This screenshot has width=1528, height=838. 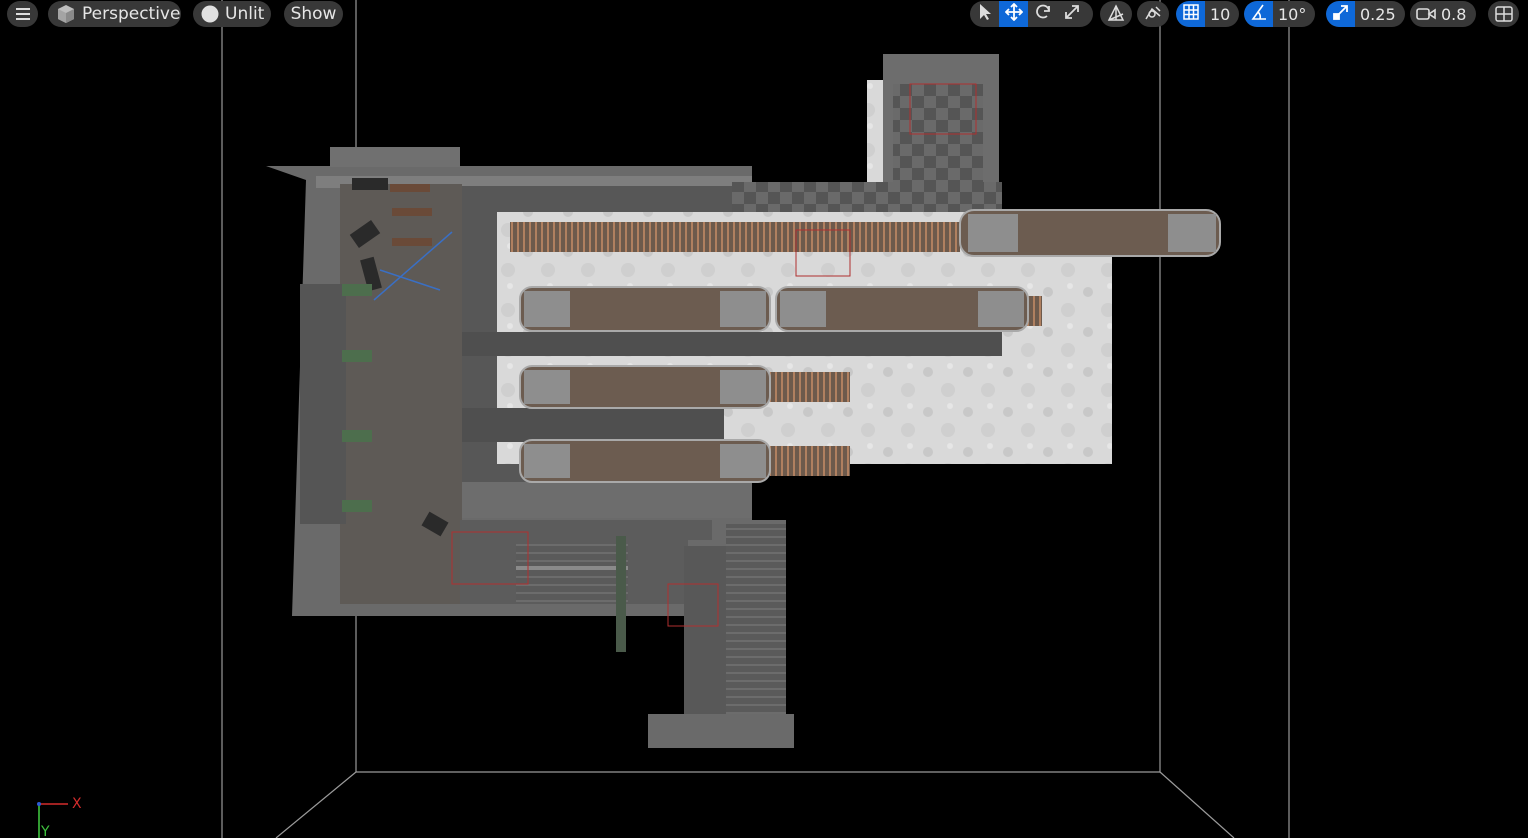 What do you see at coordinates (64, 817) in the screenshot?
I see `axis-gizmo: X Y` at bounding box center [64, 817].